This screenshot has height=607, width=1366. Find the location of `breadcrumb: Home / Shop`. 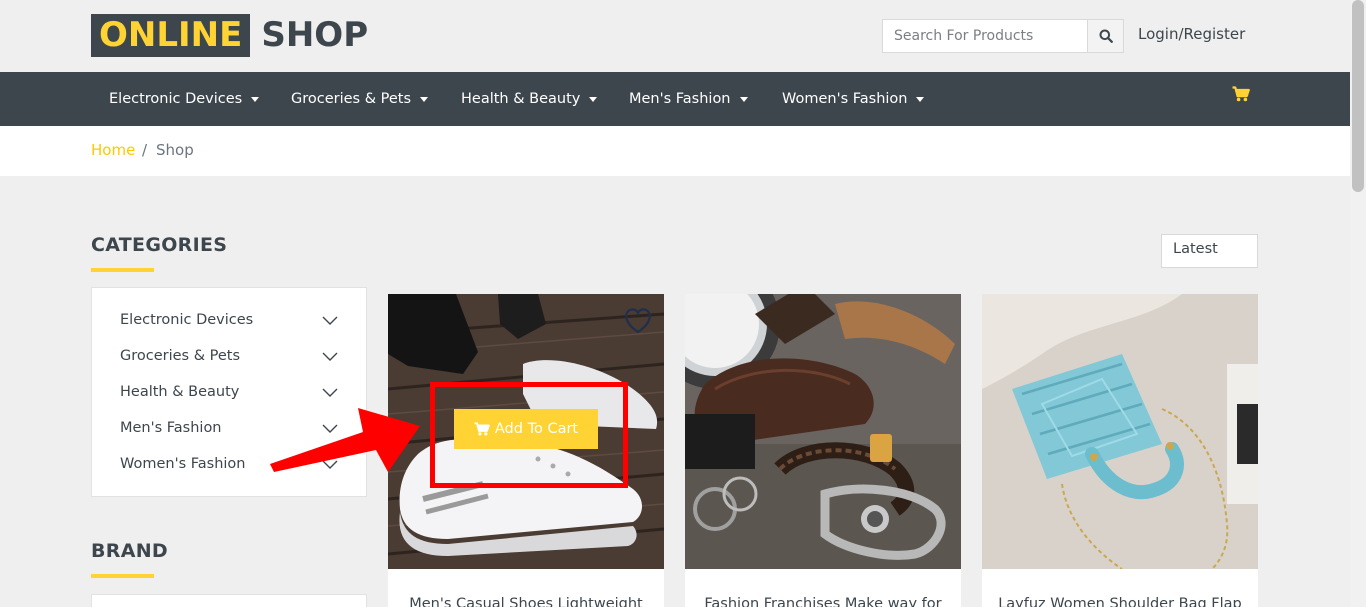

breadcrumb: Home / Shop is located at coordinates (675, 151).